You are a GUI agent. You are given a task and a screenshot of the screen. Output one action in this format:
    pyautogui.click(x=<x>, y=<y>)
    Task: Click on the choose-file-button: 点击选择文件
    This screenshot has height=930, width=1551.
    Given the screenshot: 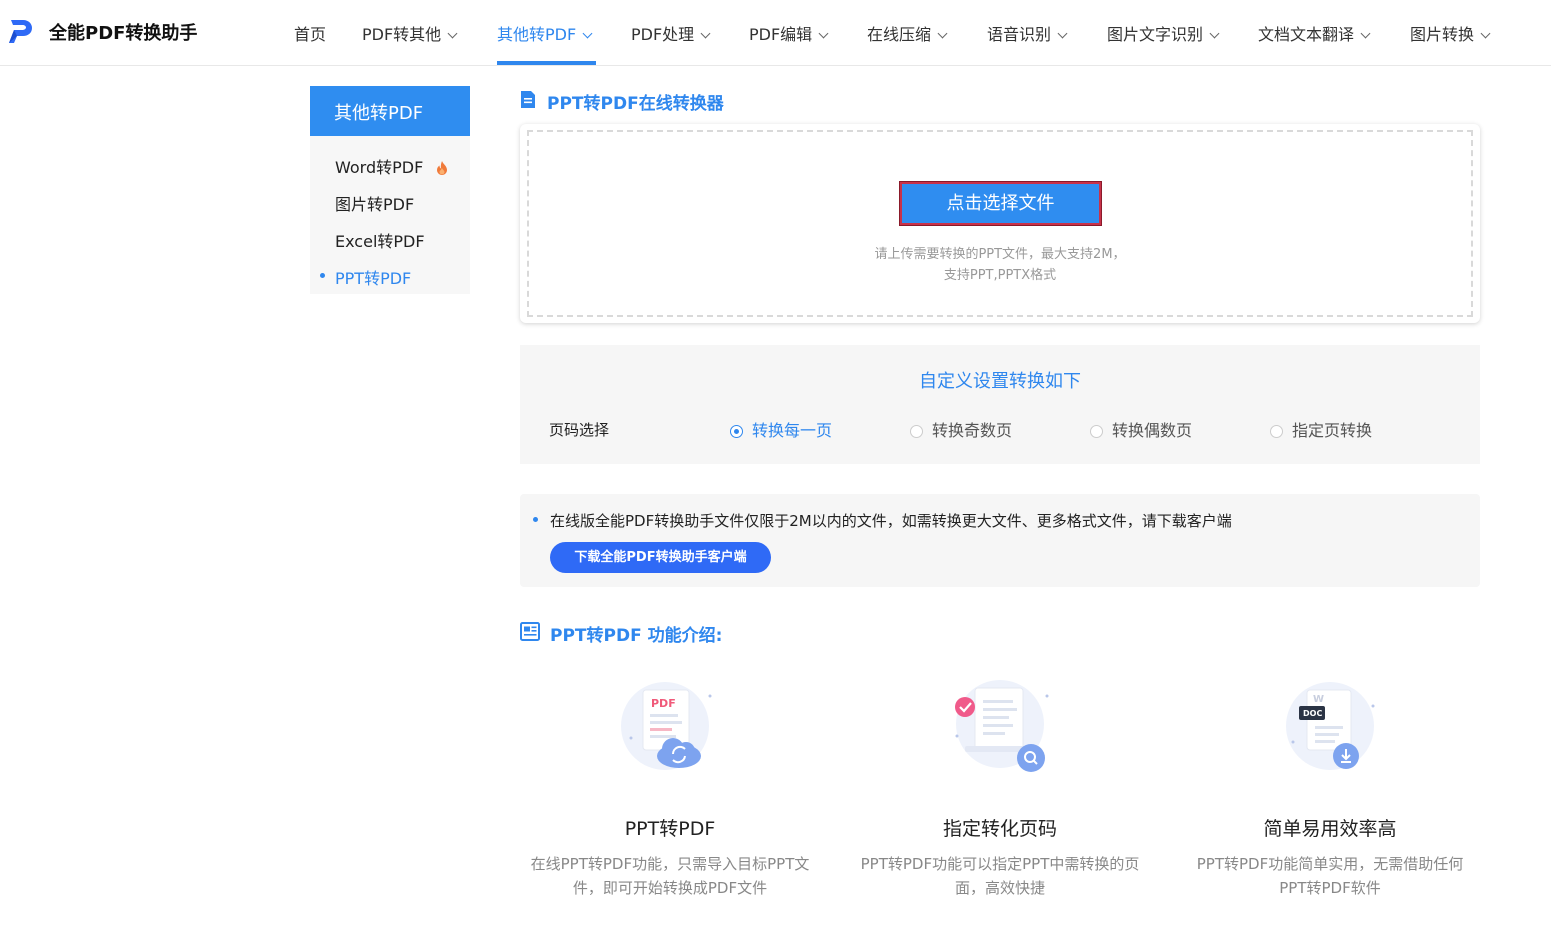 What is the action you would take?
    pyautogui.click(x=1000, y=203)
    